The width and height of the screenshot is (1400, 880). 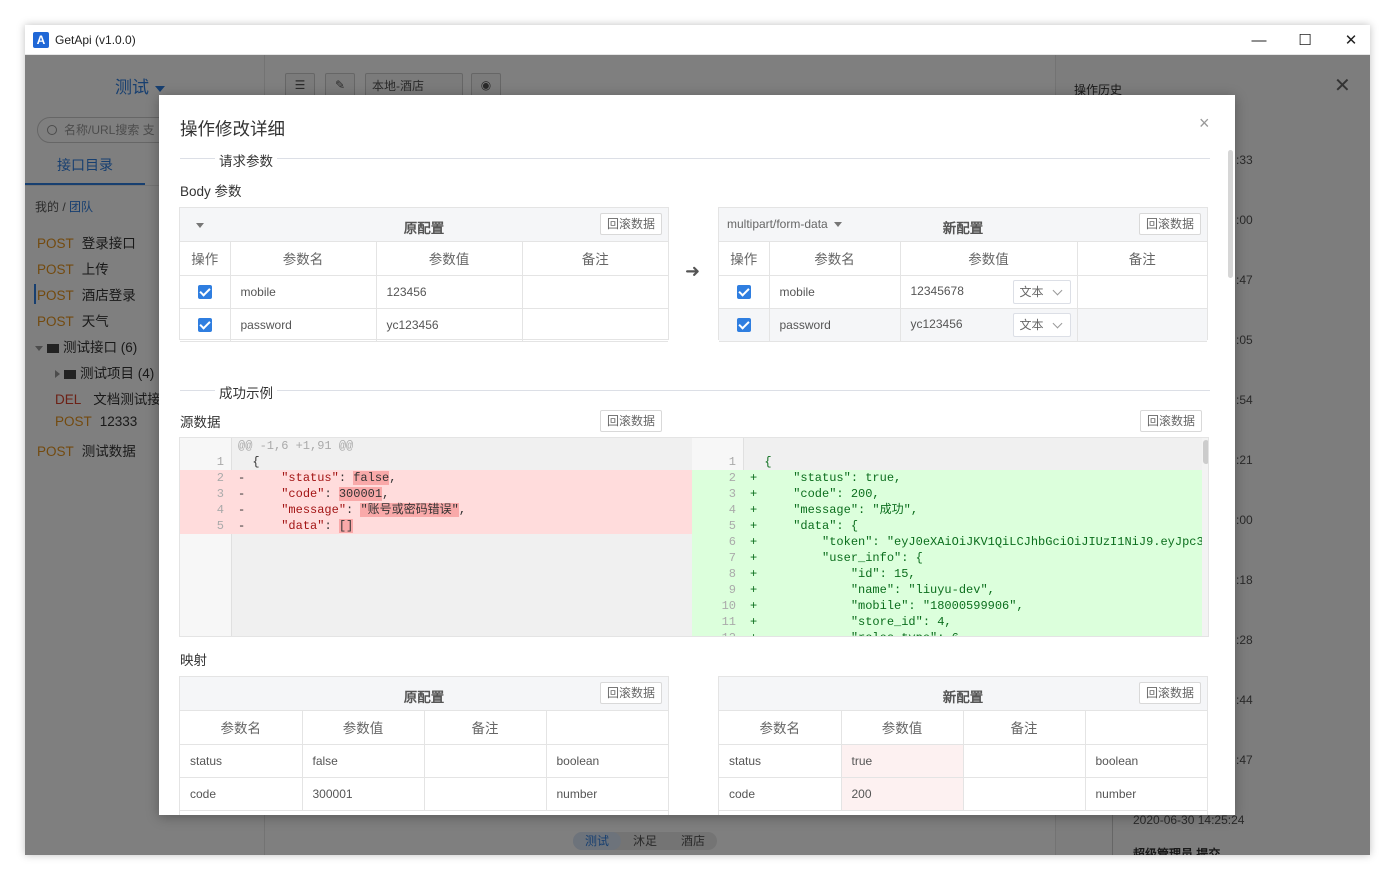 What do you see at coordinates (363, 793) in the screenshot?
I see `map-value: 300001` at bounding box center [363, 793].